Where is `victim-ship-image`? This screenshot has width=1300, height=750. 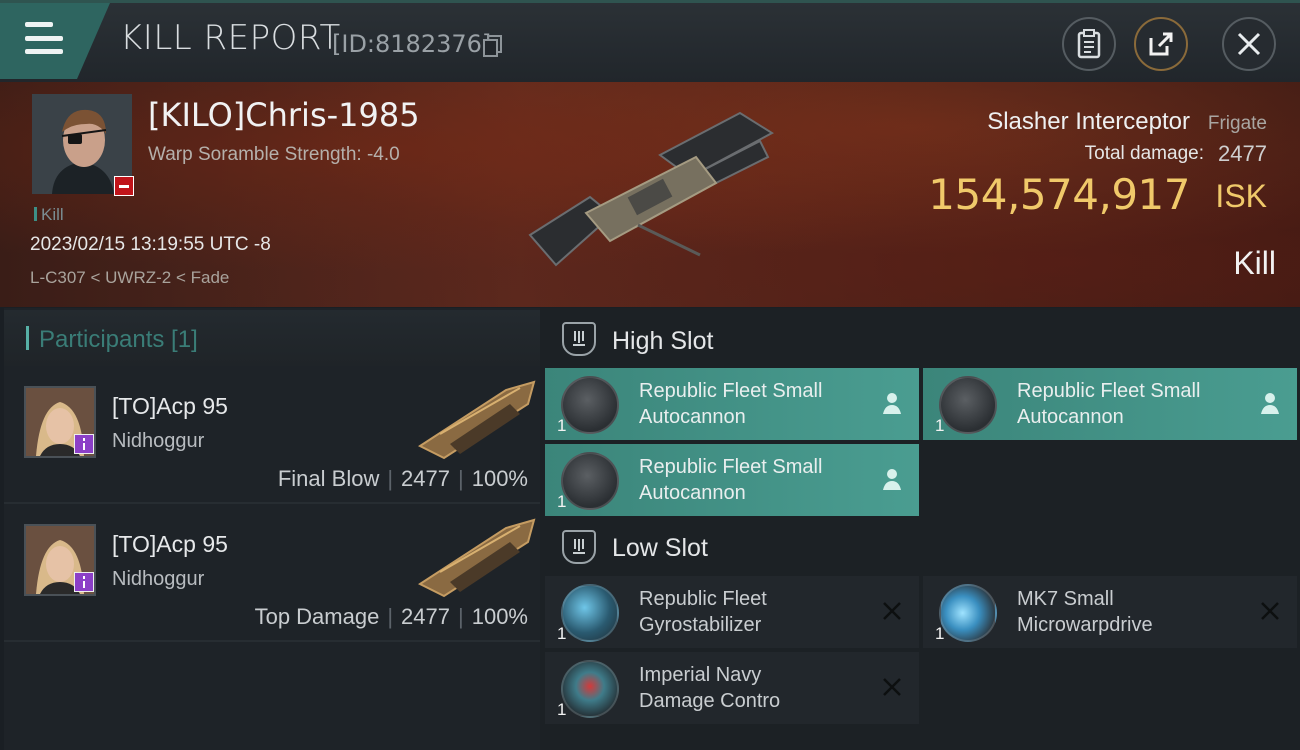
victim-ship-image is located at coordinates (651, 189).